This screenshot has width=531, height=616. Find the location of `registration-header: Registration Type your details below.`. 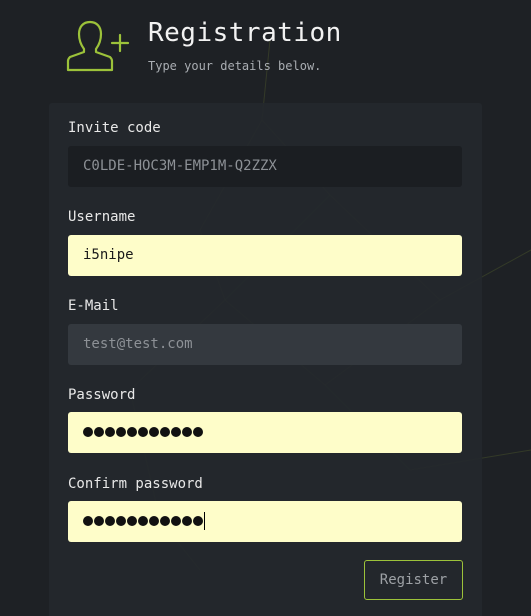

registration-header: Registration Type your details below. is located at coordinates (276, 48).